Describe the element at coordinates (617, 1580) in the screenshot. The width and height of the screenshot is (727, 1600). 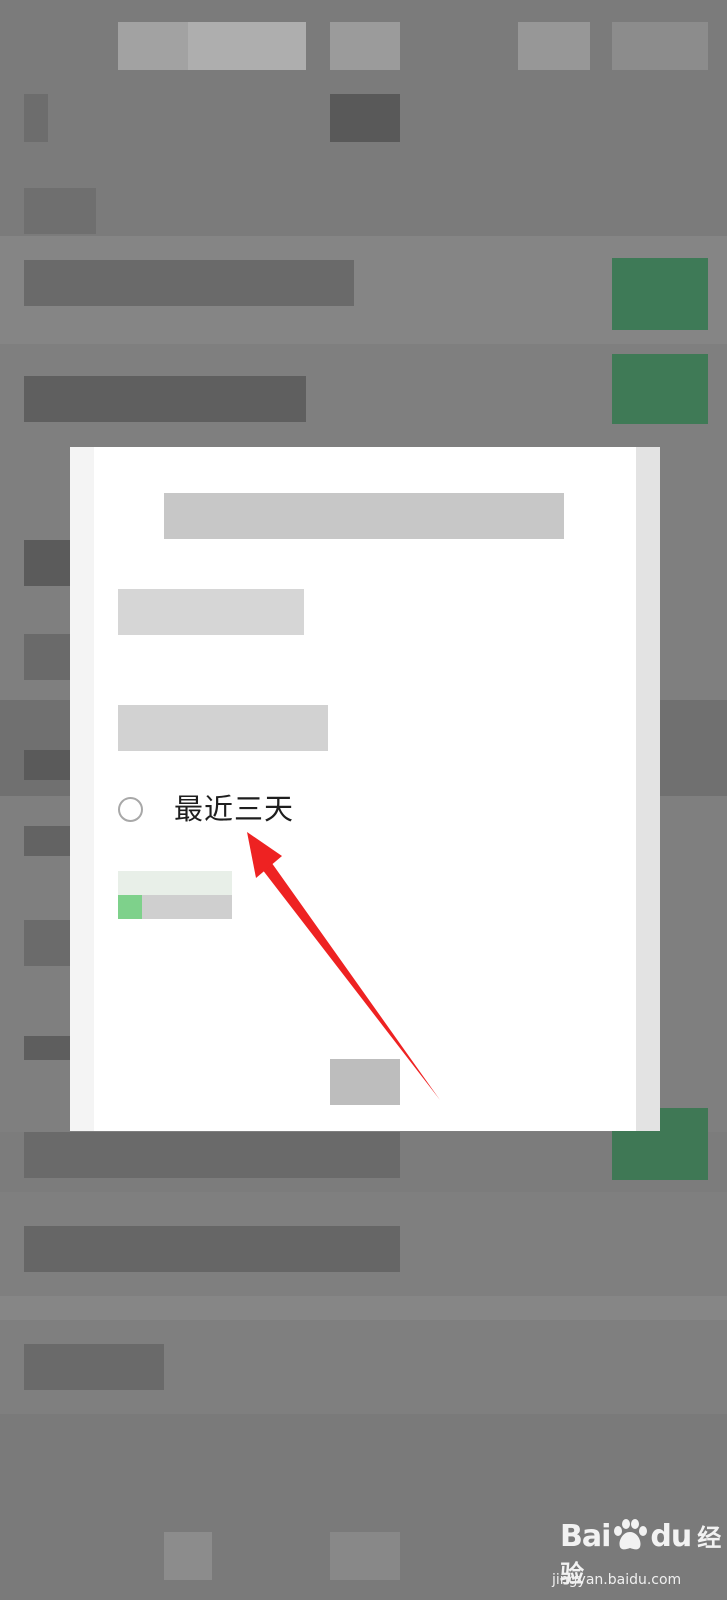
I see `watermark-site: jingyan.baidu.com` at that location.